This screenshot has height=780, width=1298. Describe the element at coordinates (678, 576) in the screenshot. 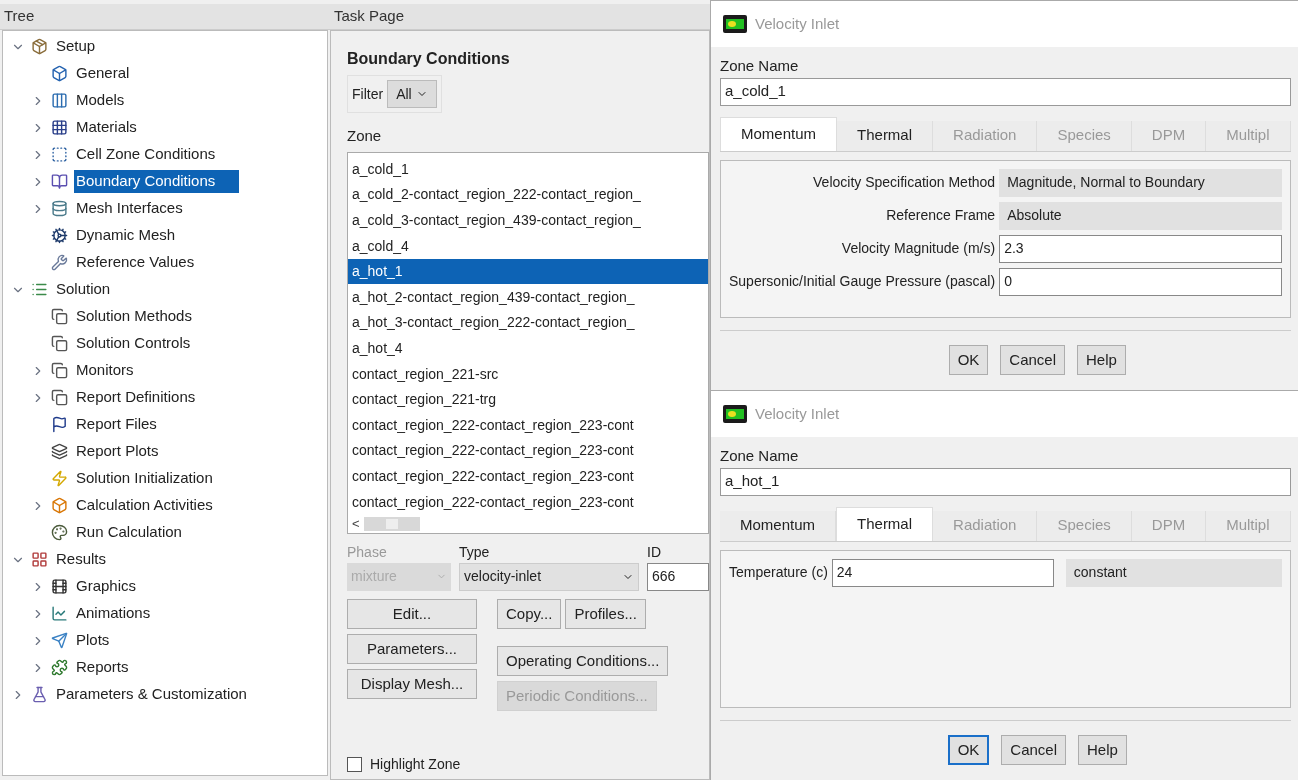

I see `id-field: 666` at that location.